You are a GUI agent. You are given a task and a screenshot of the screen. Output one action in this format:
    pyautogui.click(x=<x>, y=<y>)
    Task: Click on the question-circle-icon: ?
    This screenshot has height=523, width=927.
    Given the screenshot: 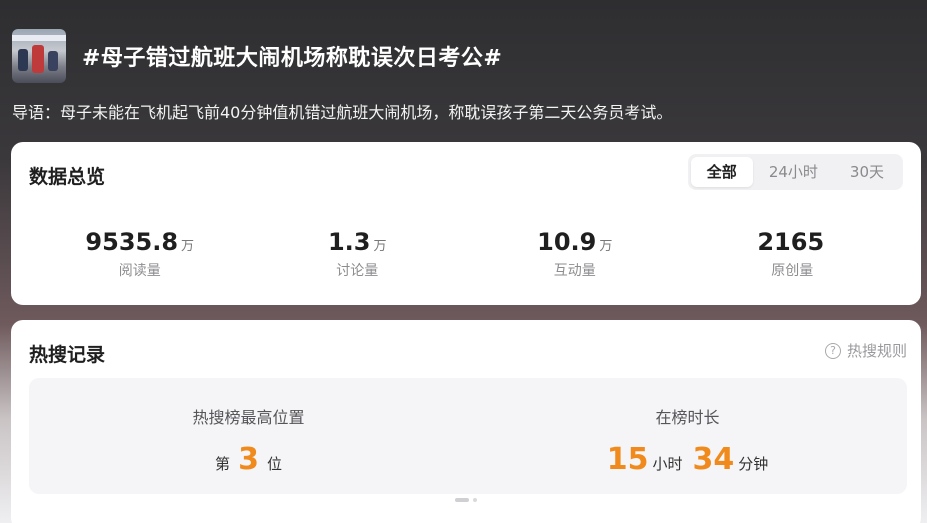 What is the action you would take?
    pyautogui.click(x=832, y=350)
    